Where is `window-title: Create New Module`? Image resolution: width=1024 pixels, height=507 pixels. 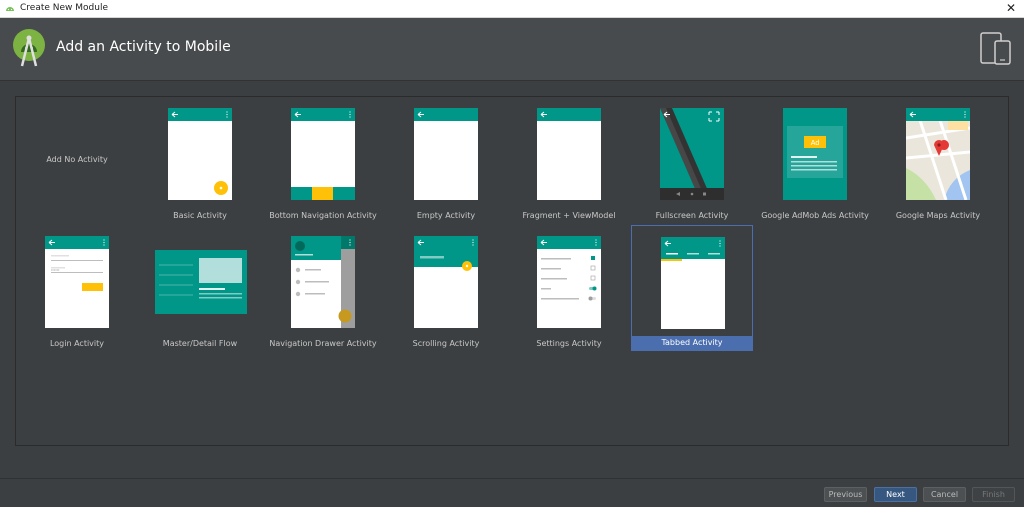 window-title: Create New Module is located at coordinates (64, 8).